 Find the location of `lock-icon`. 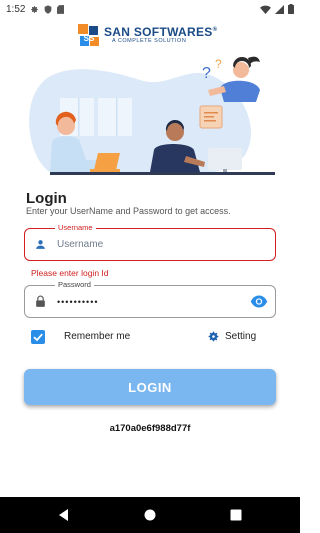

lock-icon is located at coordinates (40, 301).